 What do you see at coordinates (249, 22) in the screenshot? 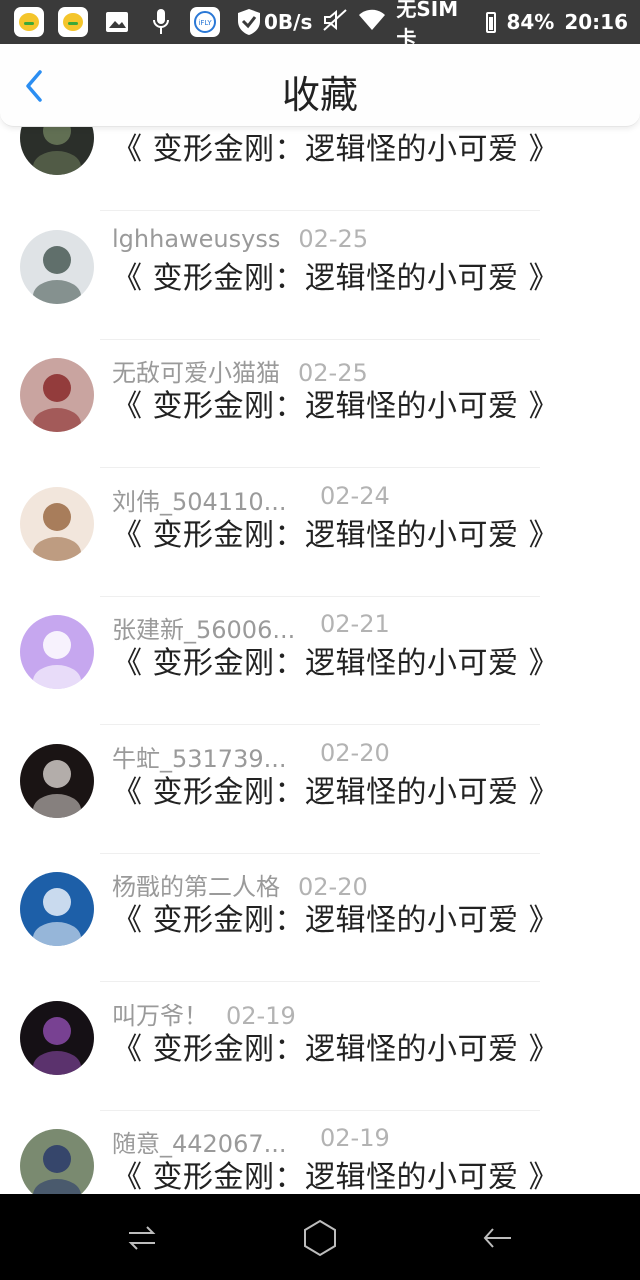
I see `shield-check-icon` at bounding box center [249, 22].